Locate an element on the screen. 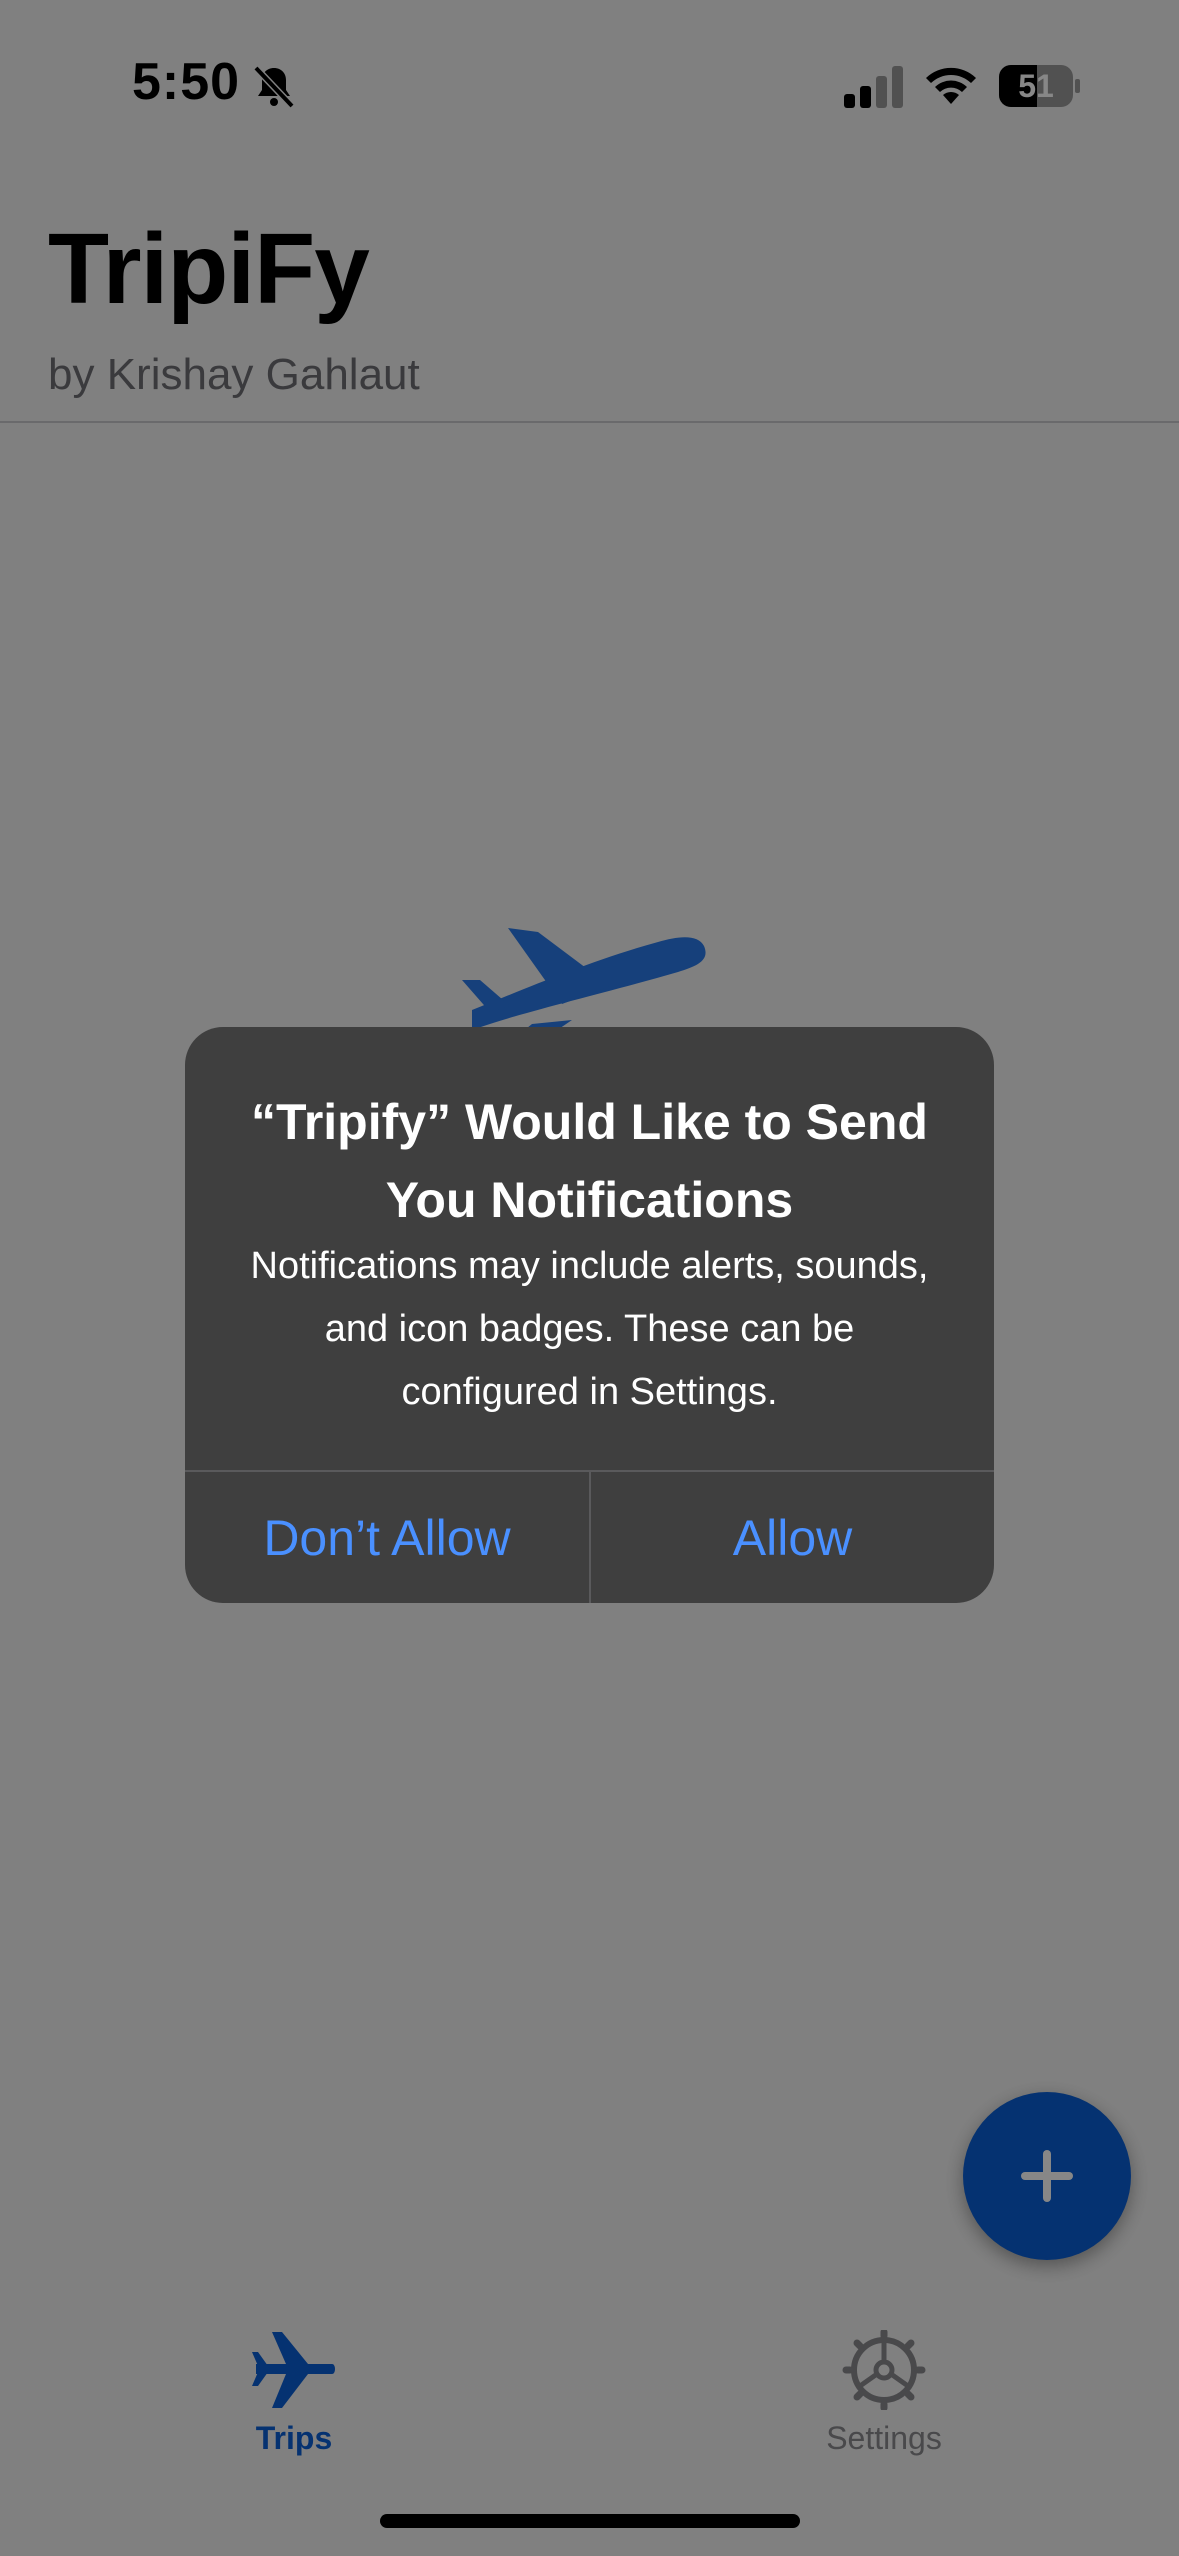 The height and width of the screenshot is (2556, 1179). dont-allow-button: Don’t Allow is located at coordinates (387, 1537).